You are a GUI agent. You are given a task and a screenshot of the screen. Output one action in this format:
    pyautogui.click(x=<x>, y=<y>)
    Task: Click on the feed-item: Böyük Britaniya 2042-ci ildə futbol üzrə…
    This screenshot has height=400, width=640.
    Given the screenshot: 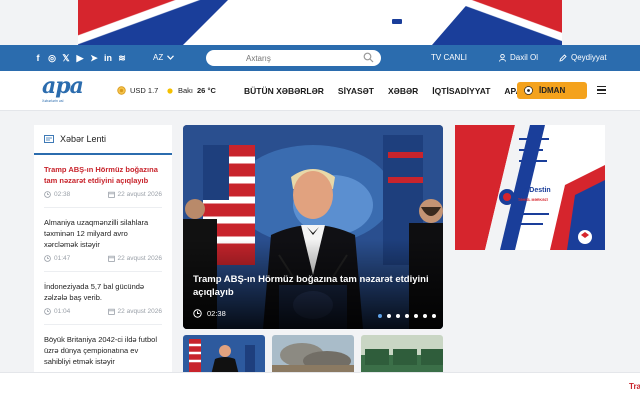 What is the action you would take?
    pyautogui.click(x=103, y=346)
    